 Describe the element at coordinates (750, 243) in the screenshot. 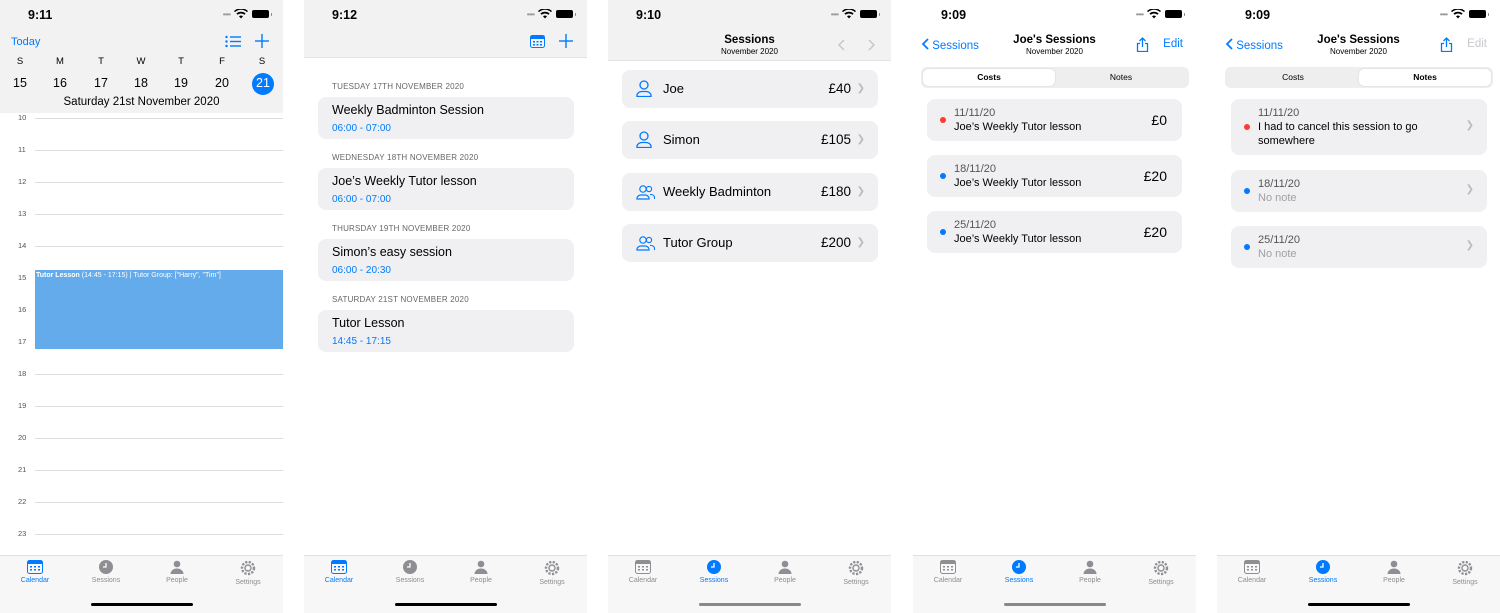

I see `group-summary-row: Tutor Group £200 ❯` at that location.